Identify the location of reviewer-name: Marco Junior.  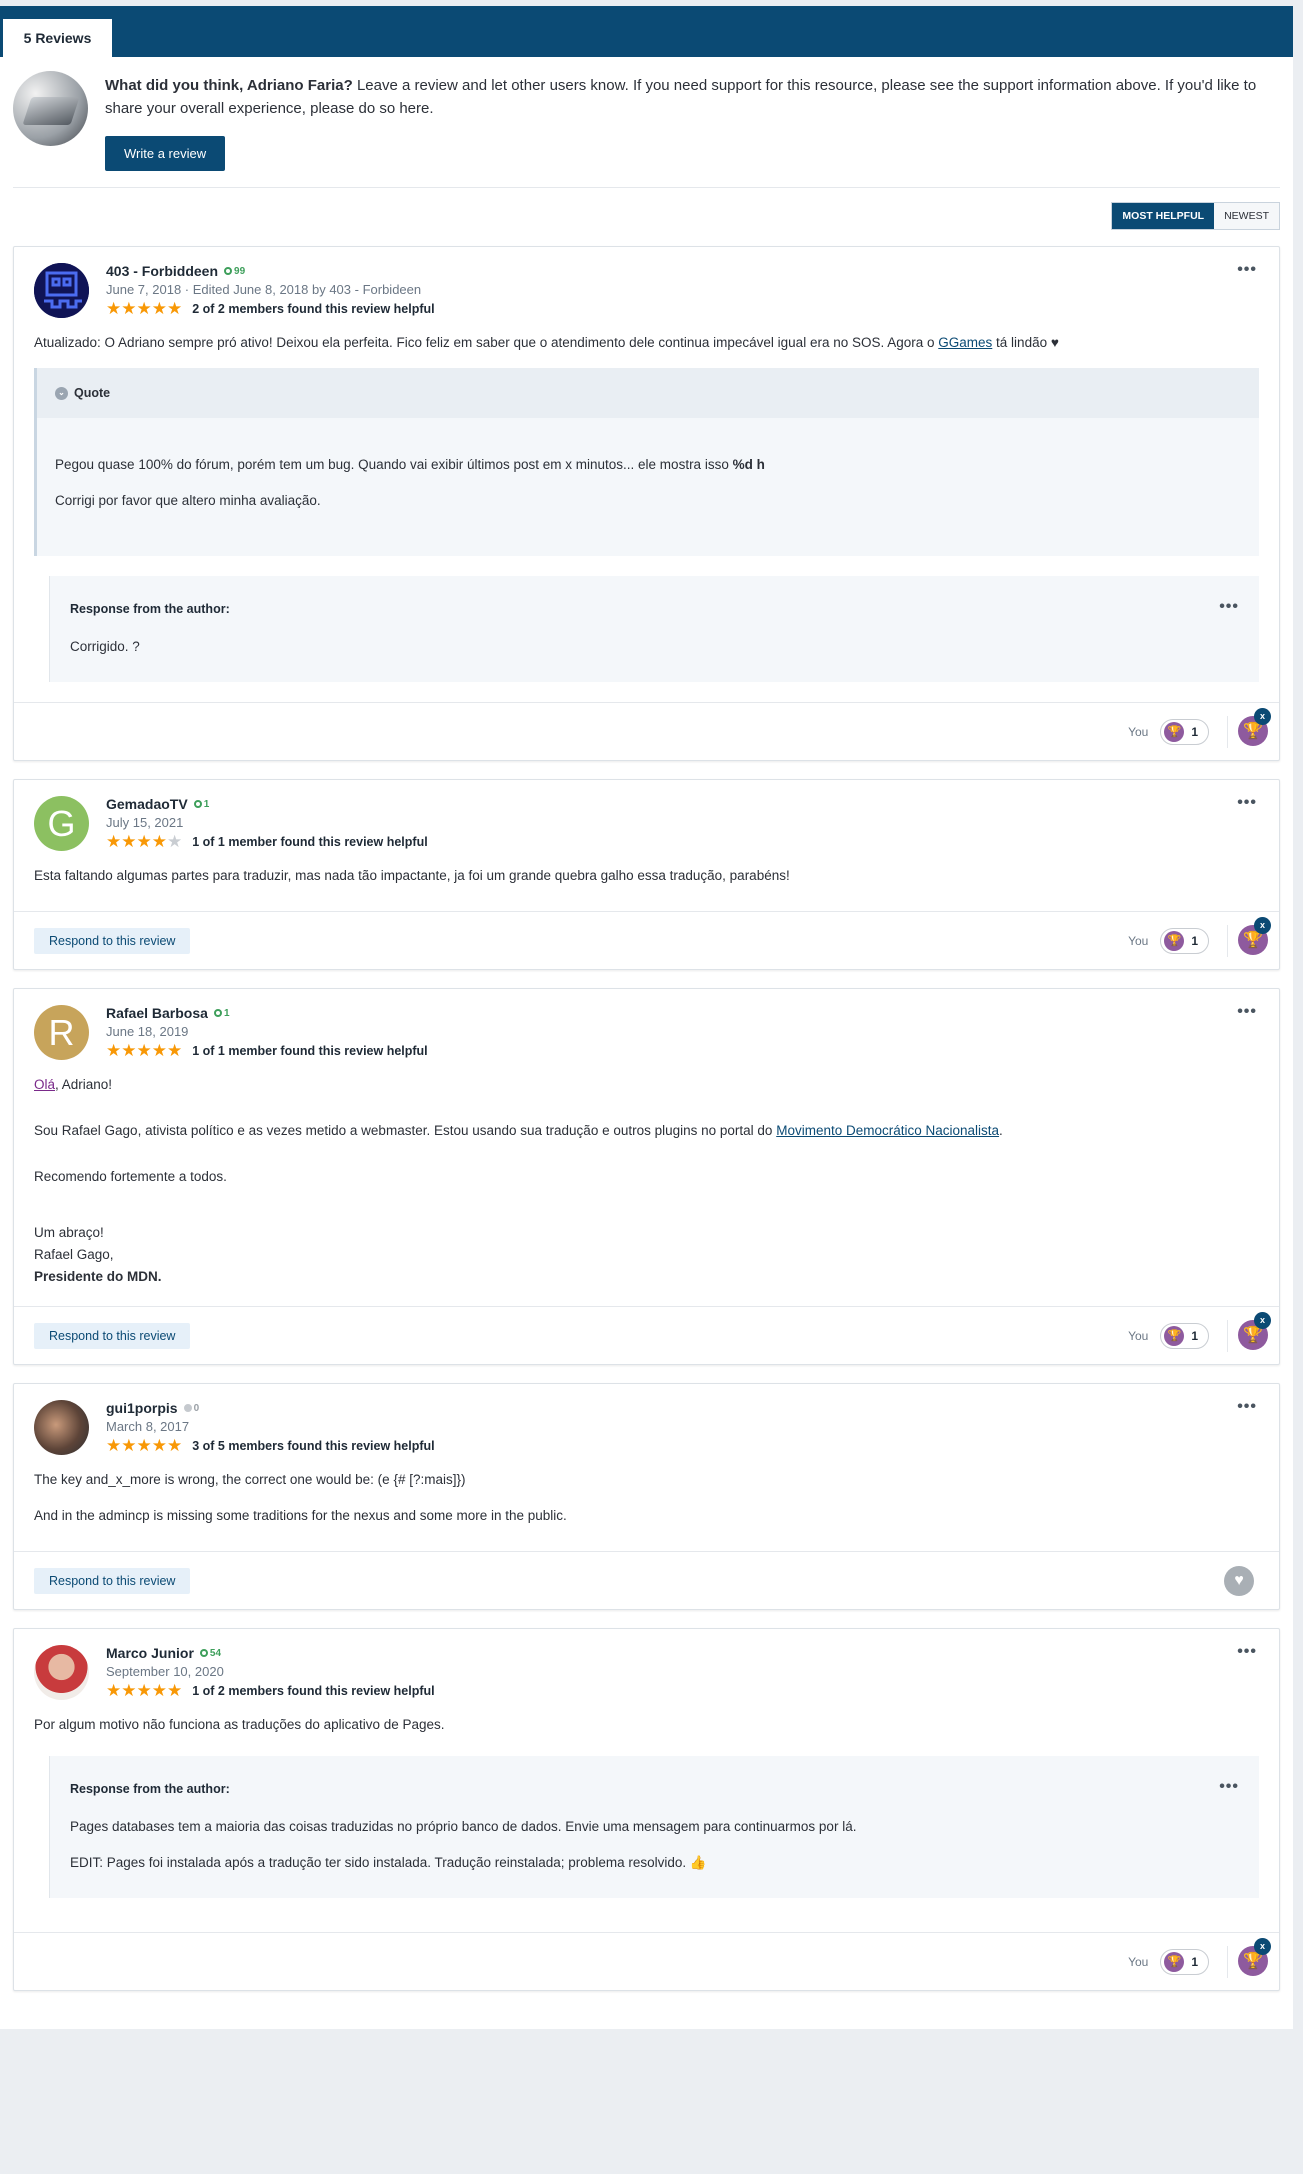
(150, 1653).